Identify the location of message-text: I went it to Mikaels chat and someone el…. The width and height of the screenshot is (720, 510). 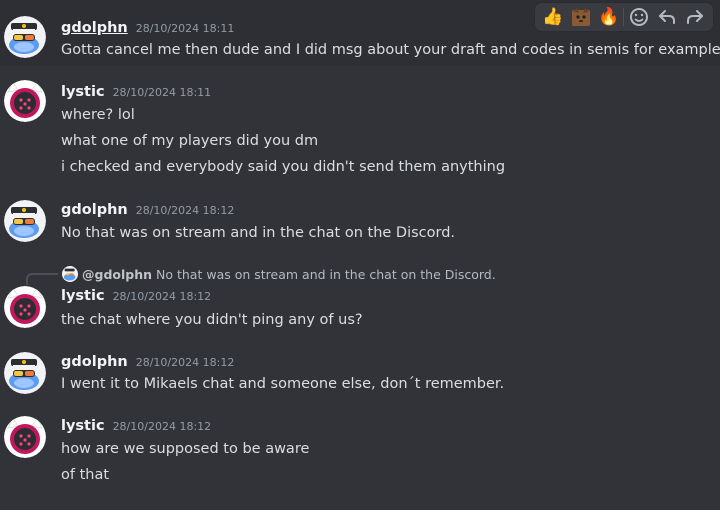
(283, 384).